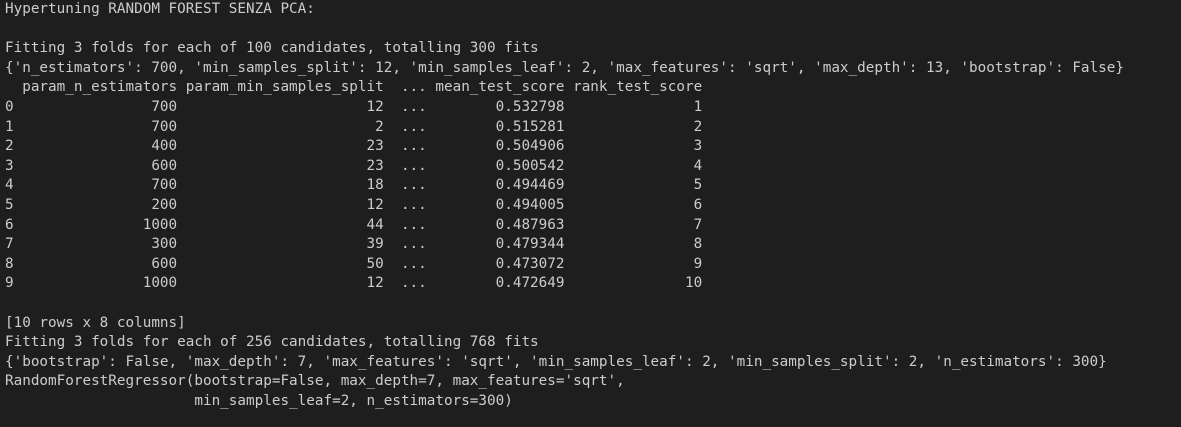 This screenshot has height=427, width=1181. I want to click on table-row: 6 1000 44 ... 0.487963 7, so click(354, 224).